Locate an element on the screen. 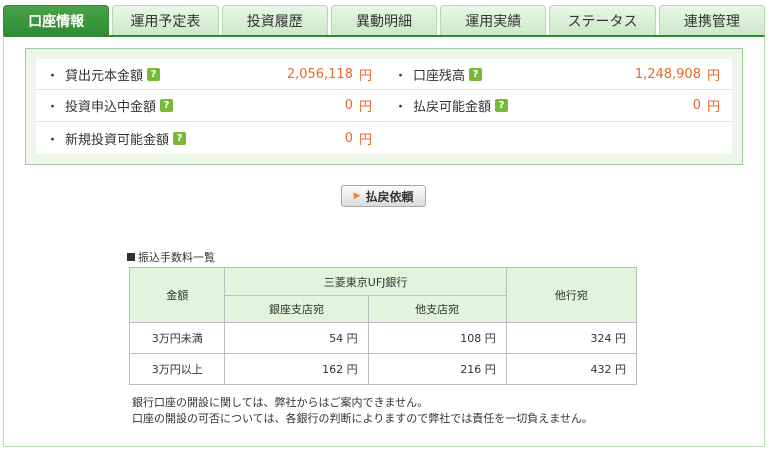 Image resolution: width=771 pixels, height=454 pixels. tab-integration: 連携管理 is located at coordinates (711, 20).